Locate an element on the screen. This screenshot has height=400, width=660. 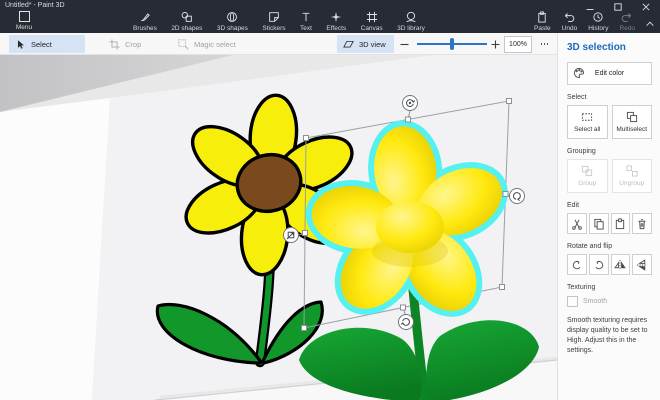
select-all-icon is located at coordinates (587, 117).